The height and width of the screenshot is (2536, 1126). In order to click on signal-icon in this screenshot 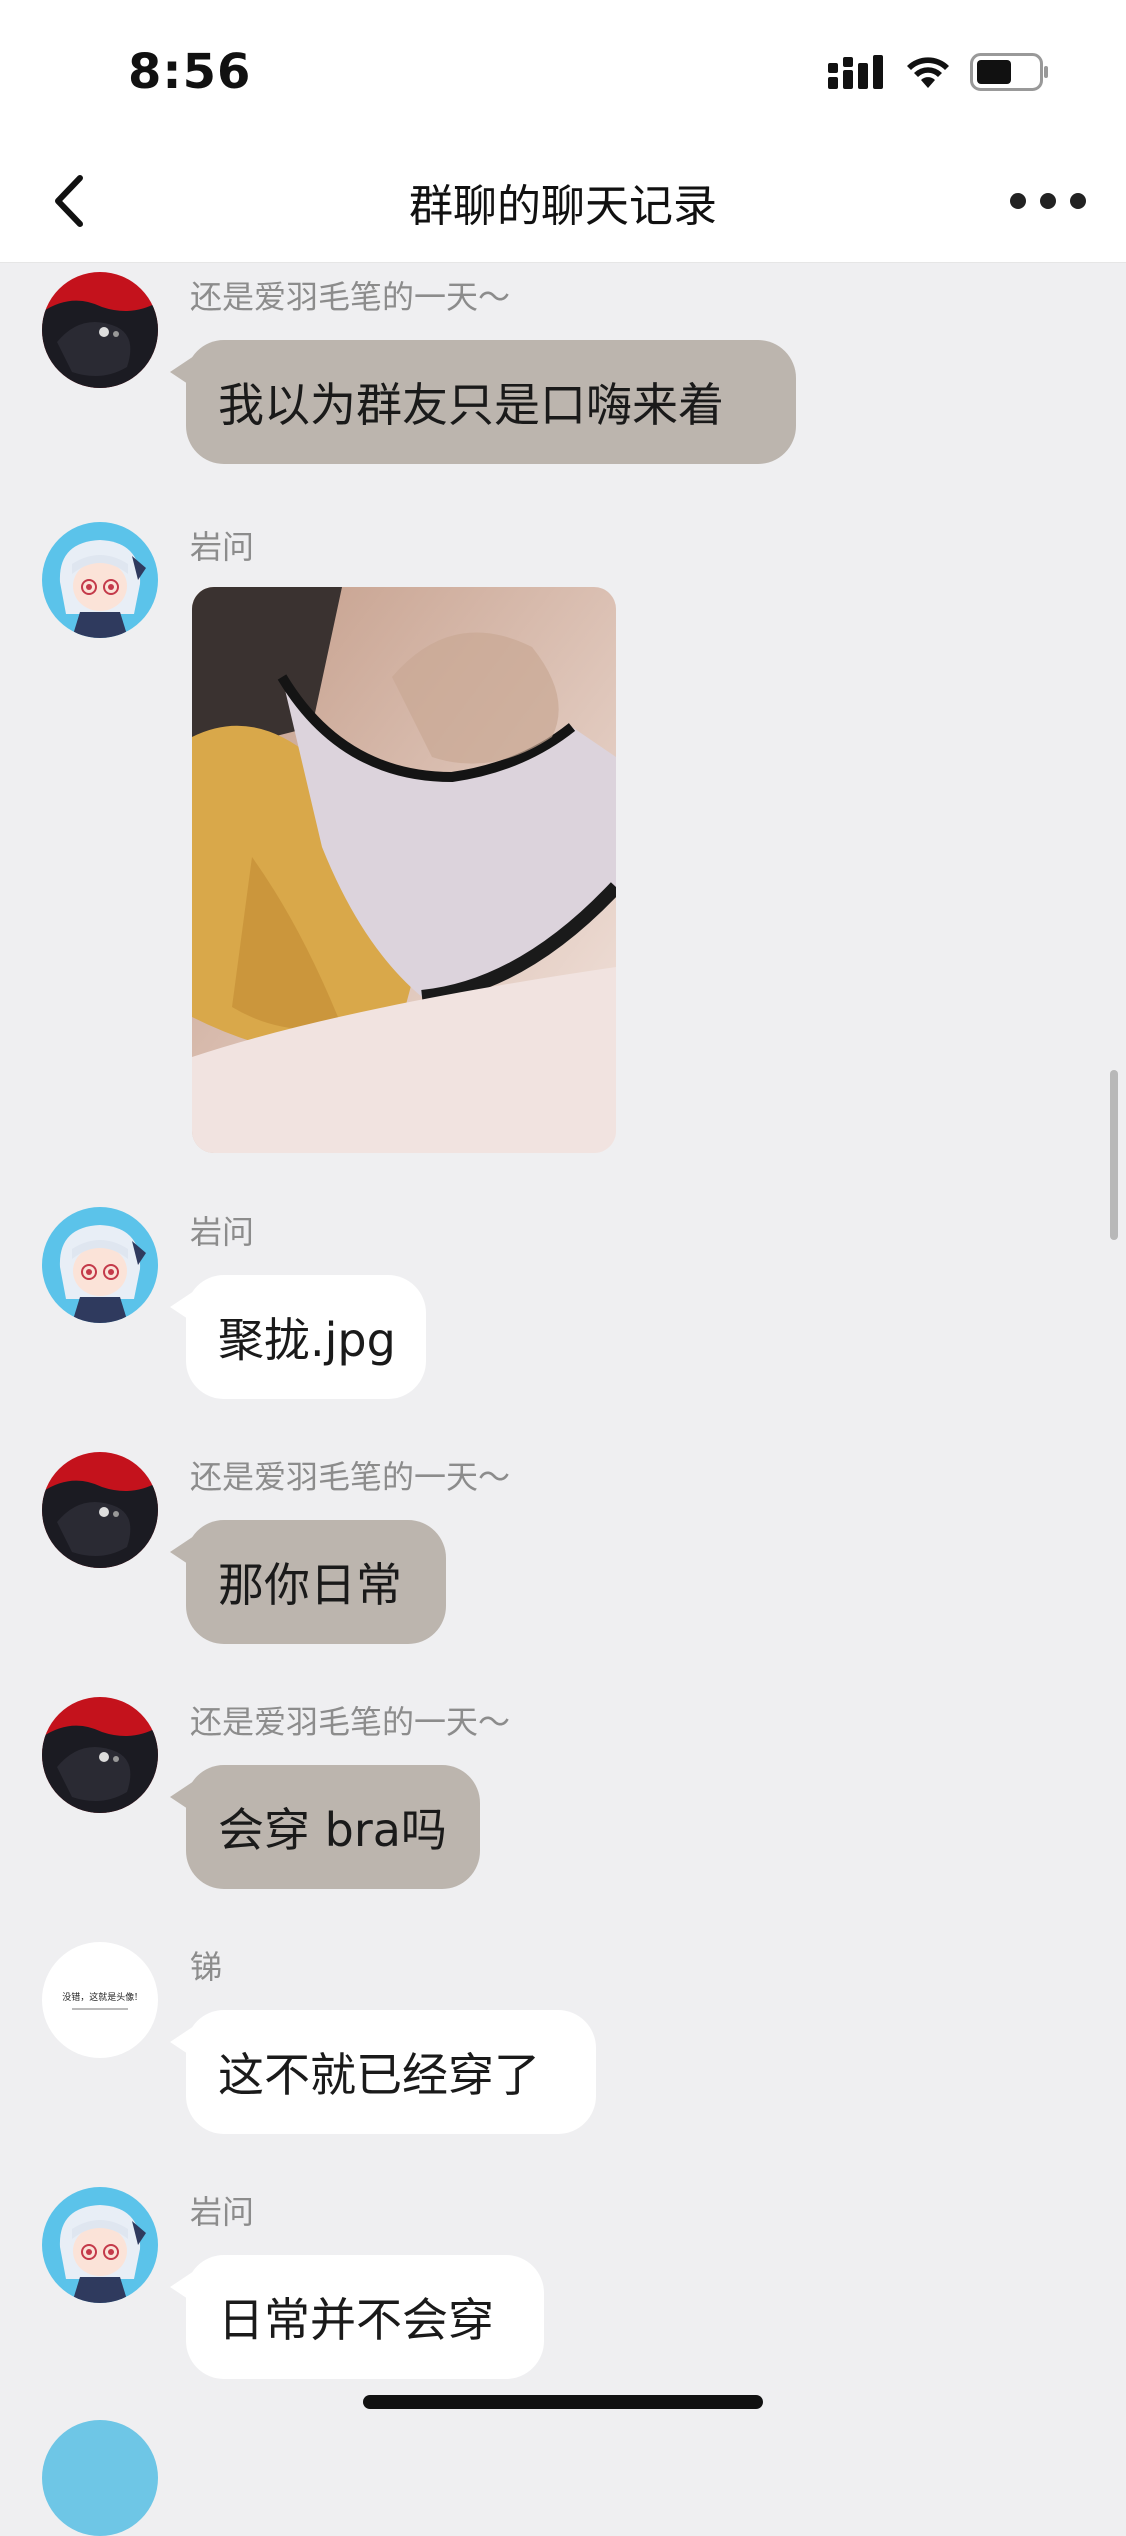, I will do `click(855, 72)`.